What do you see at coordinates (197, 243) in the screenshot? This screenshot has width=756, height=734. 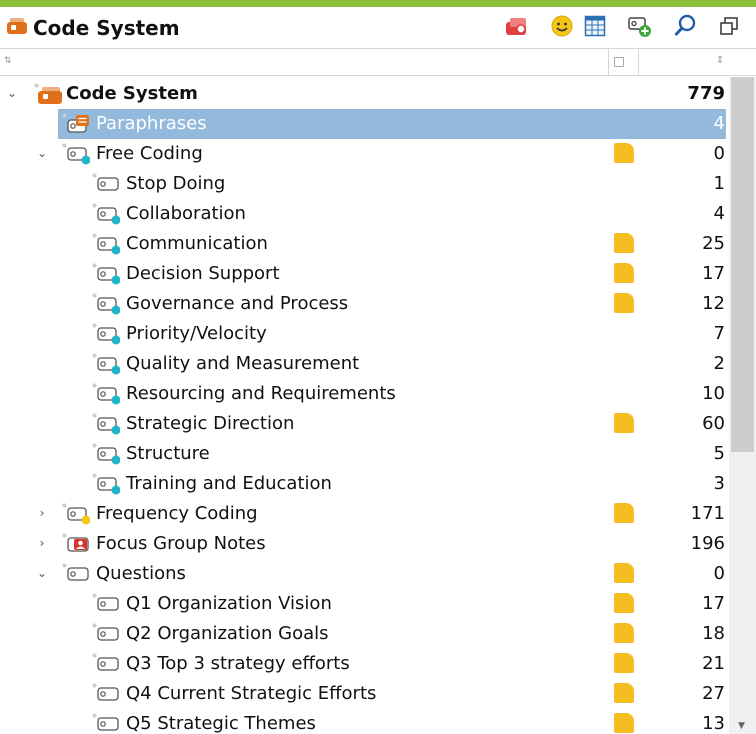 I see `tree-item-label: Communication` at bounding box center [197, 243].